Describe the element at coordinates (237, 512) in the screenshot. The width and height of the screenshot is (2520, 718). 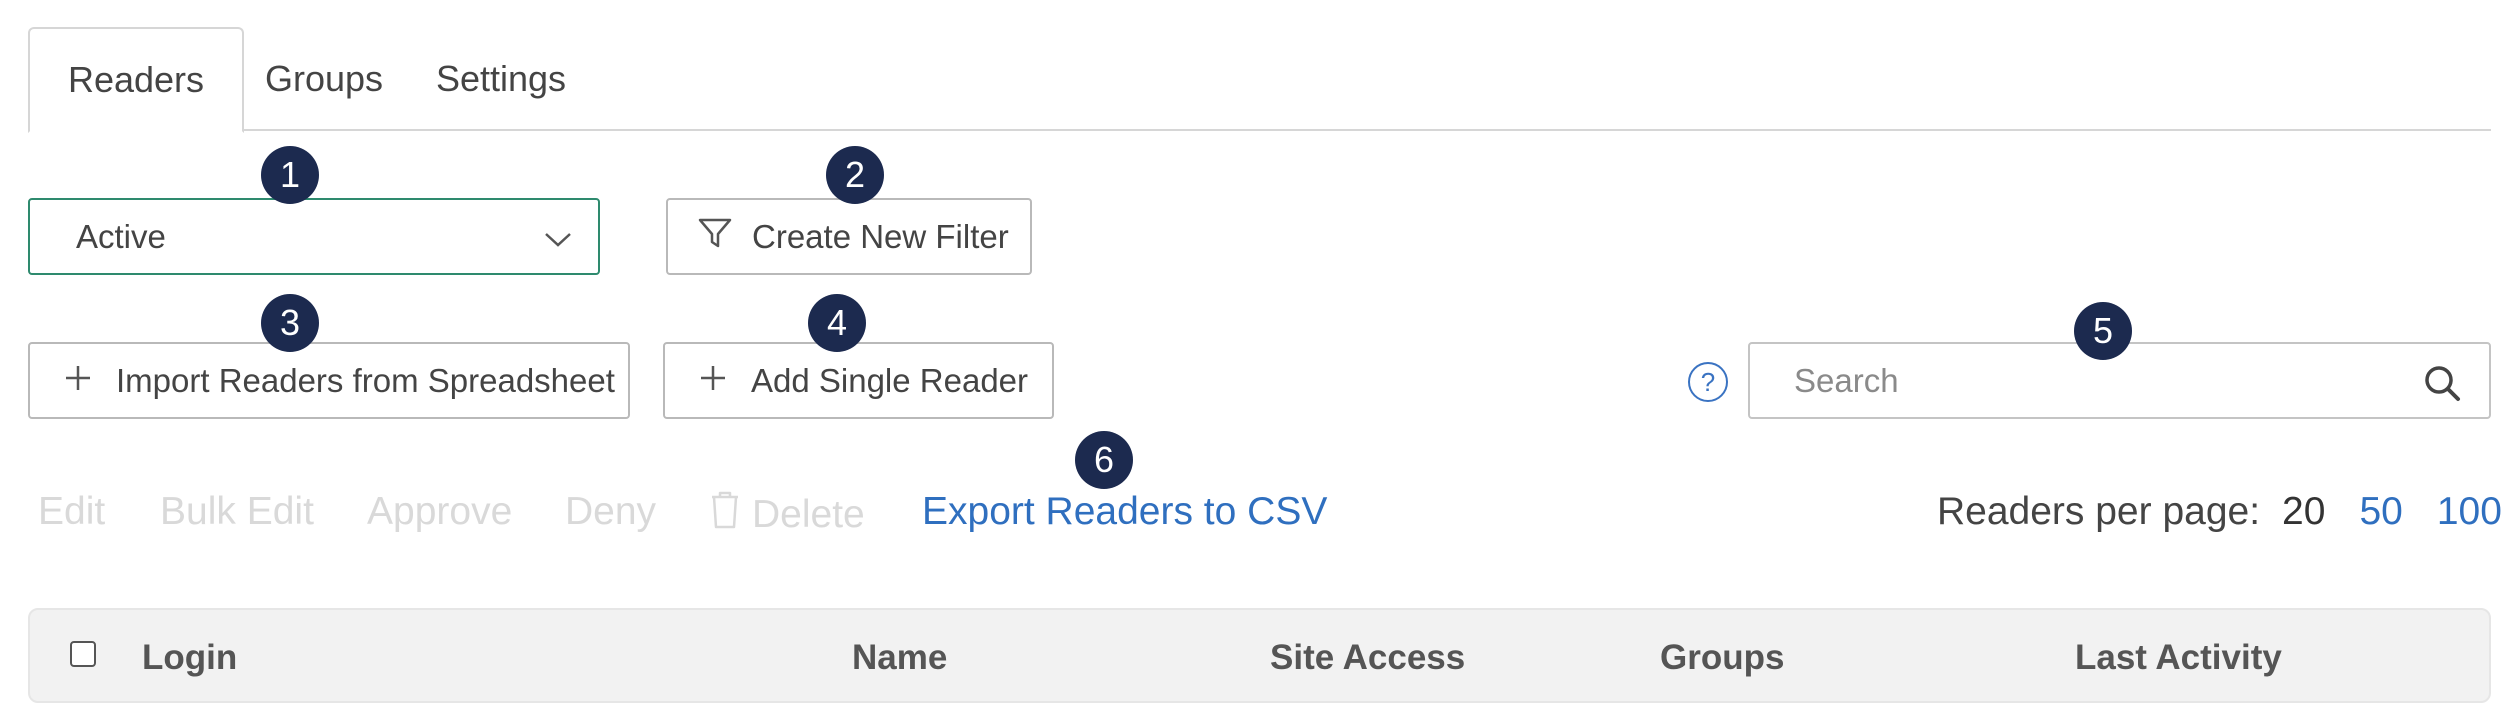
I see `bulk-edit-action: Bulk Edit` at that location.